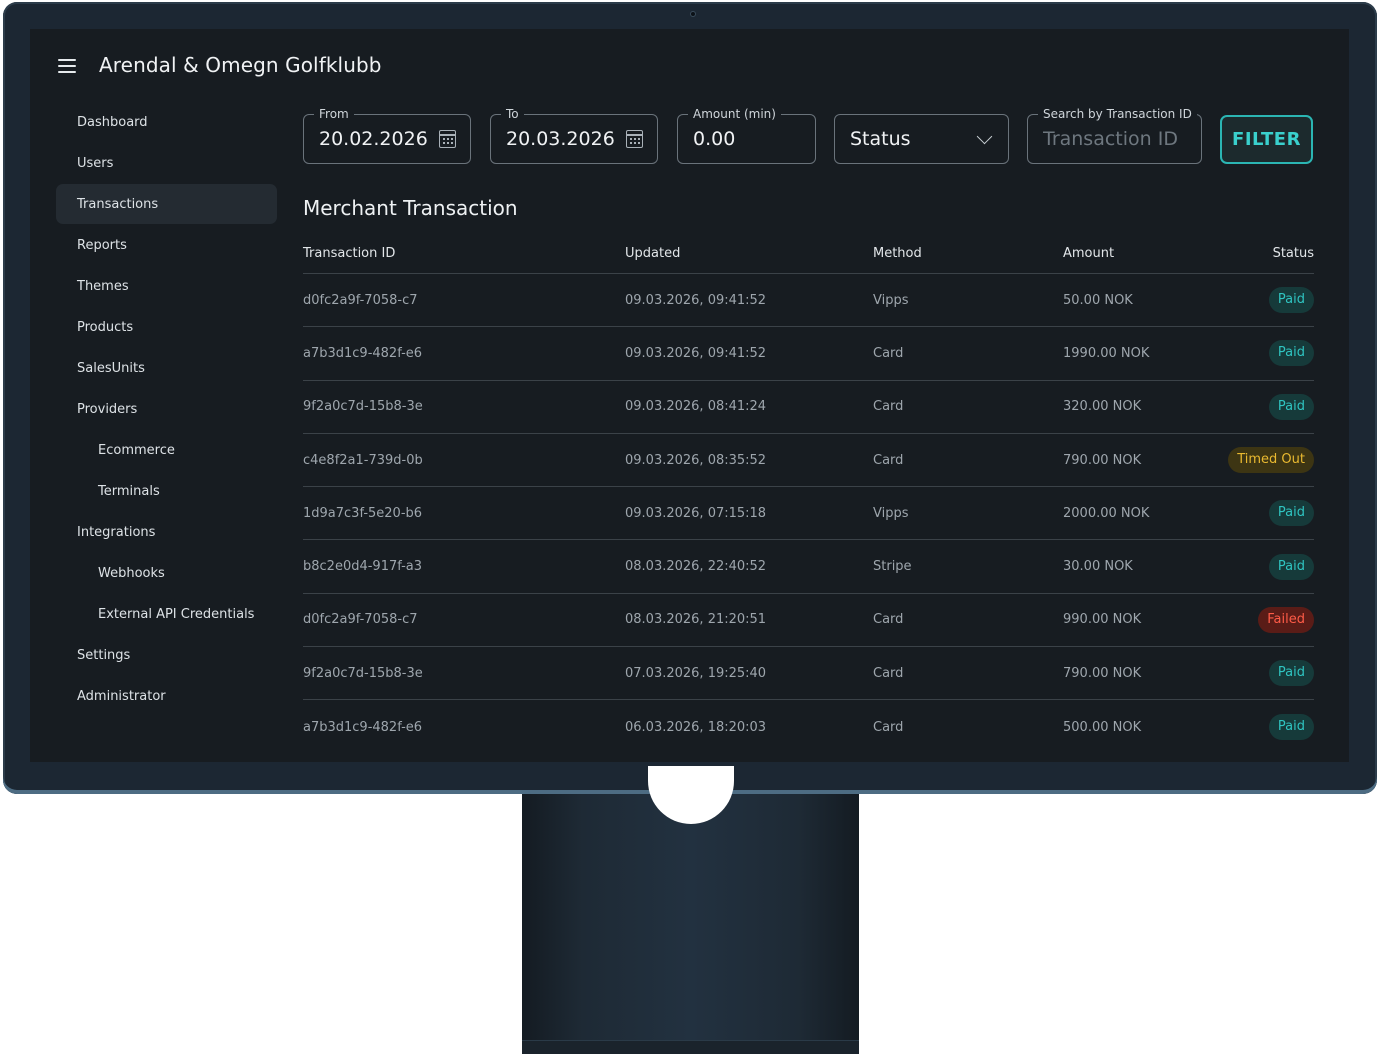 This screenshot has width=1380, height=1054. Describe the element at coordinates (1098, 567) in the screenshot. I see `amount-cell: 30.00 NOK` at that location.